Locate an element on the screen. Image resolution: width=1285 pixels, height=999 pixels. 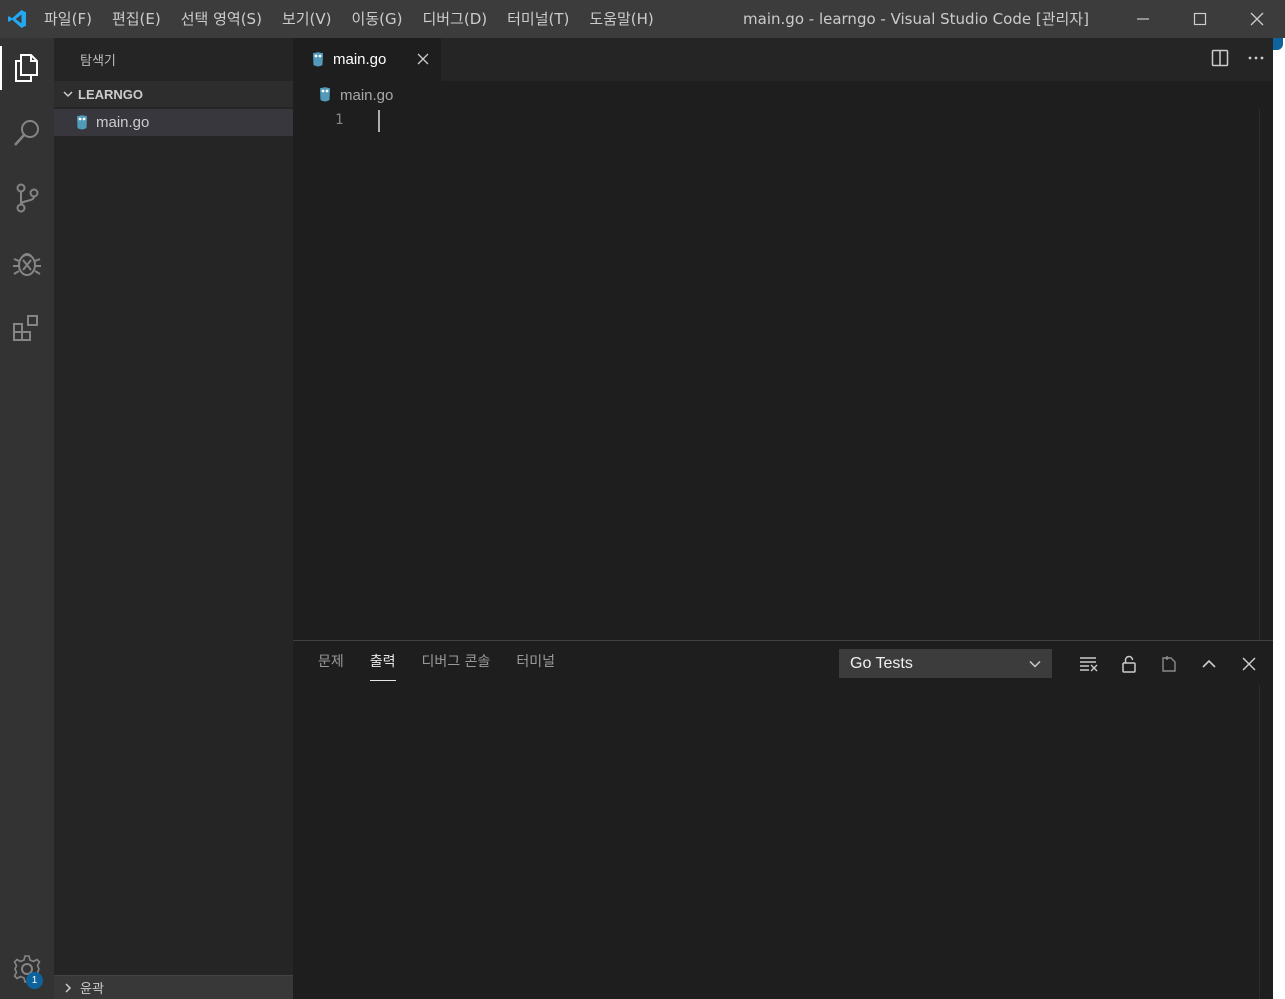
tab-close-button is located at coordinates (423, 59).